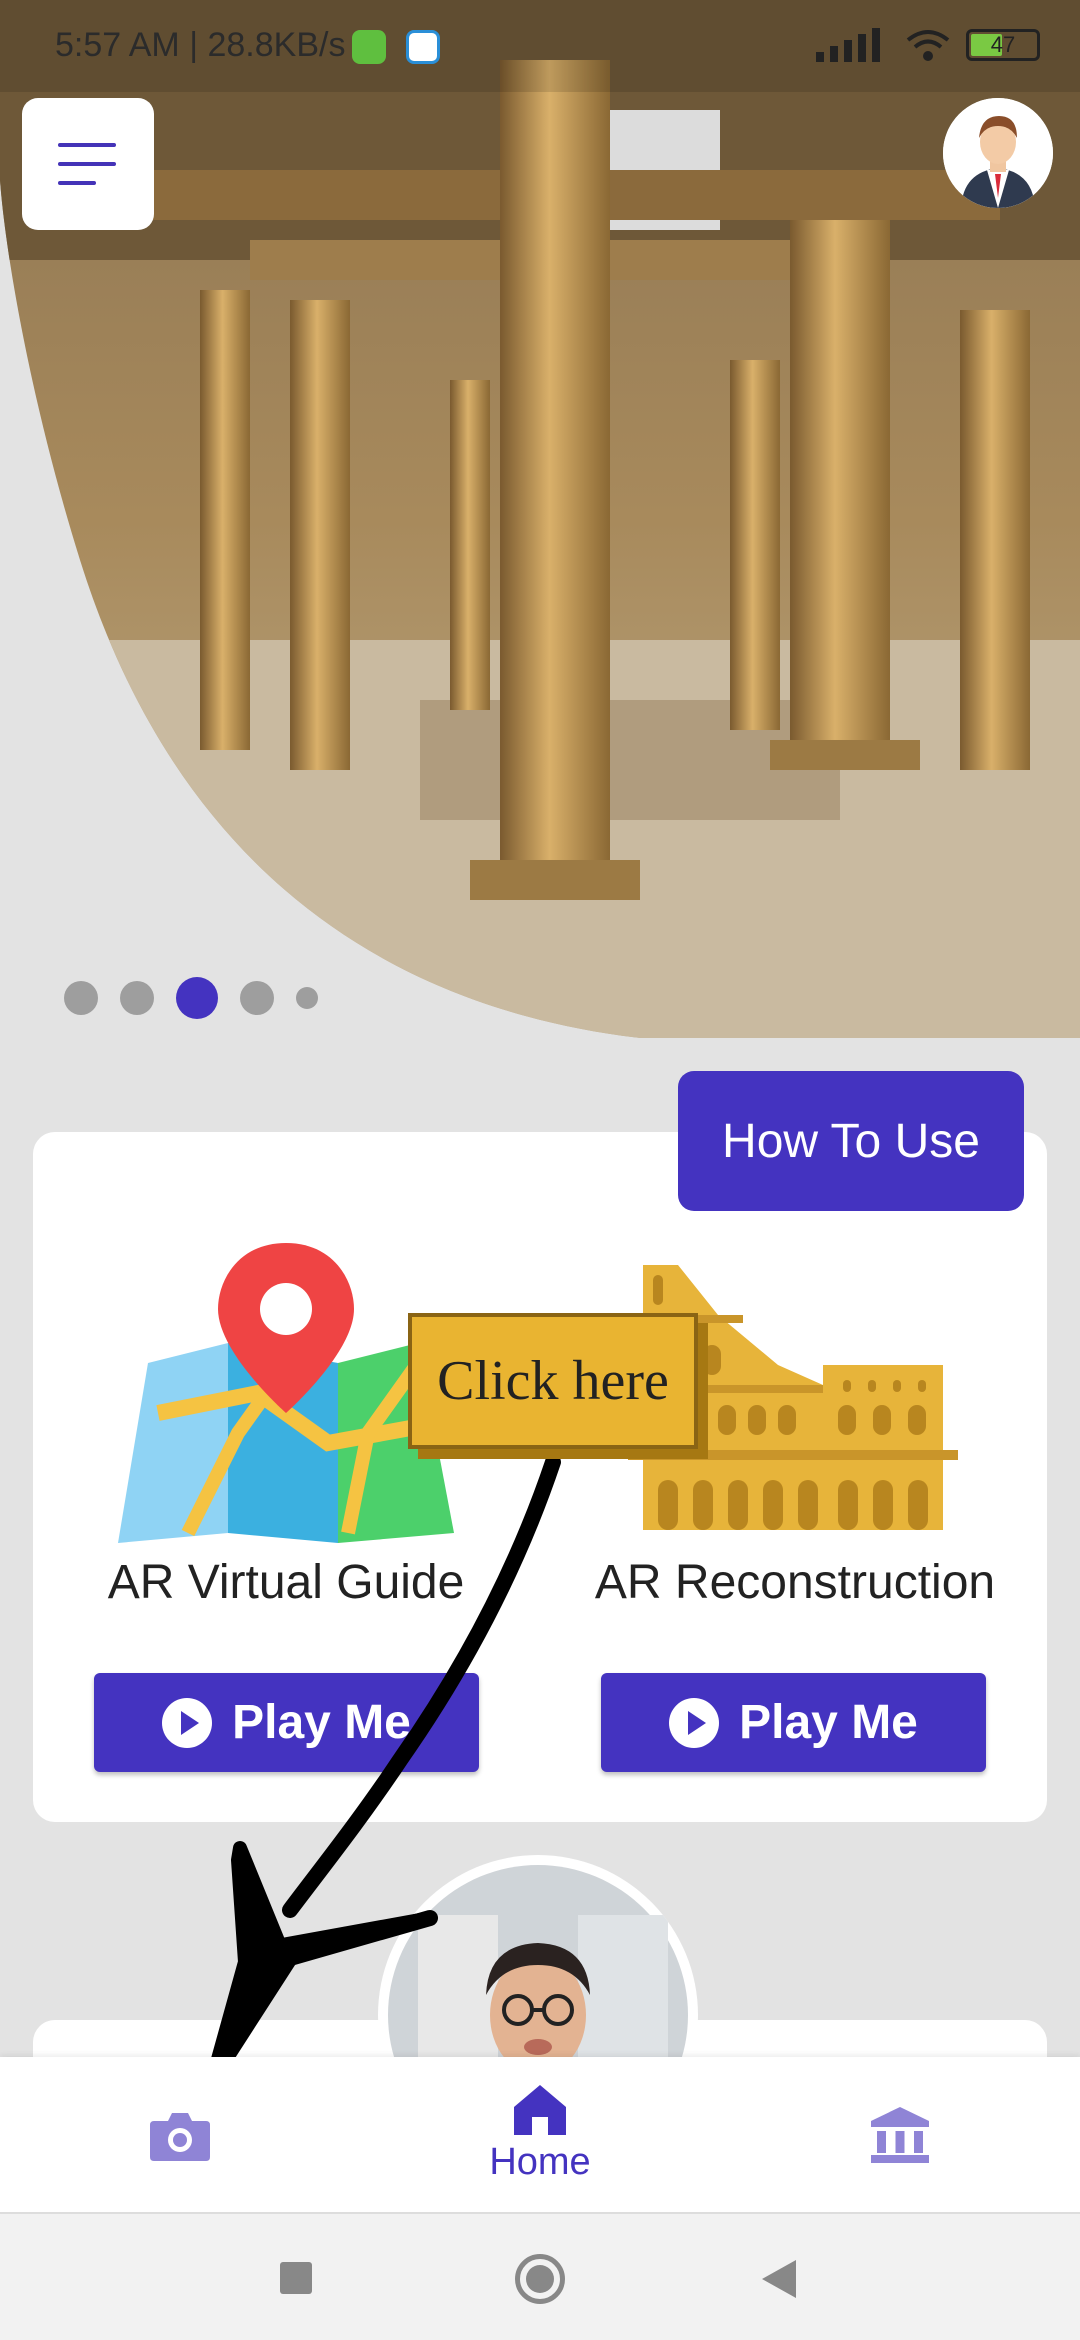 This screenshot has height=2340, width=1080. I want to click on how-to-use-button: How To Use, so click(851, 1141).